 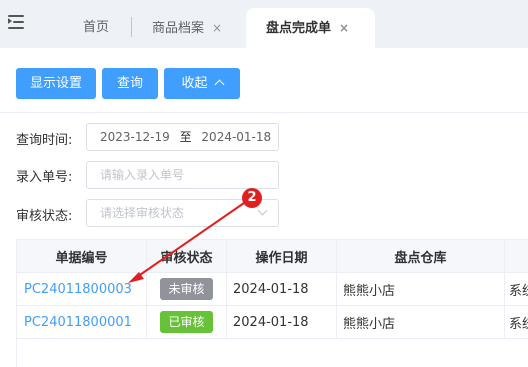 I want to click on entry-no-label: 录入单号:, so click(x=44, y=177).